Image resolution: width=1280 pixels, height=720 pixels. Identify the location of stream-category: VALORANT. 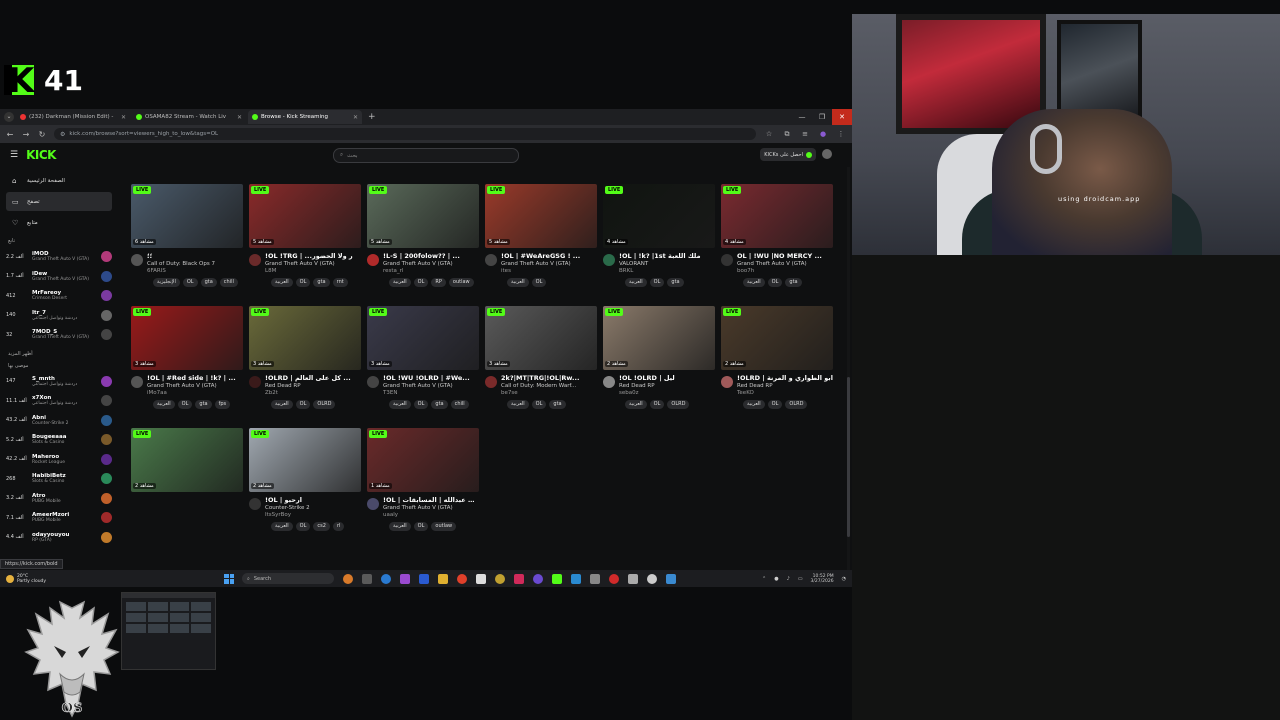
(667, 264).